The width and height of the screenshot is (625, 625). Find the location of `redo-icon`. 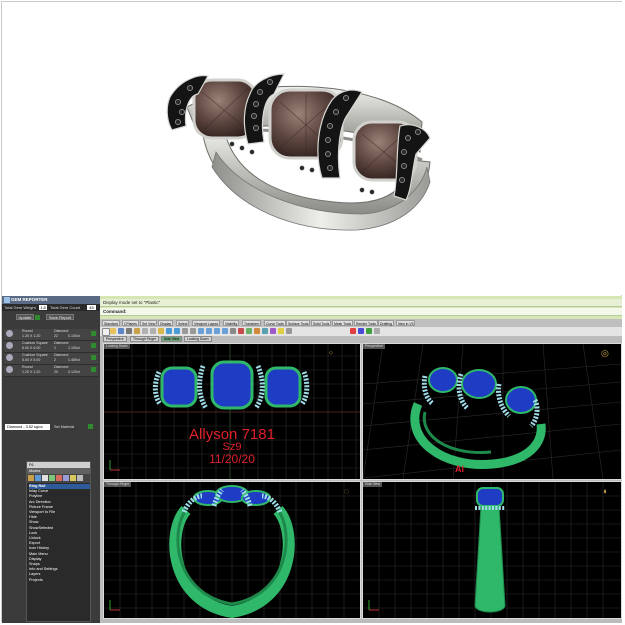

redo-icon is located at coordinates (177, 331).